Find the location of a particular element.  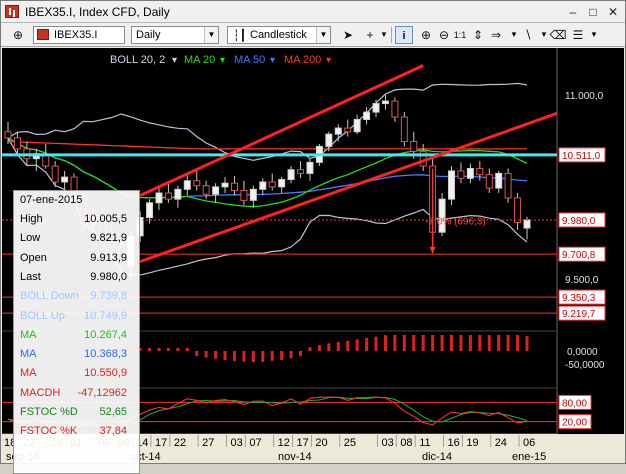

symbol-select: IBEX35.I is located at coordinates (79, 35).